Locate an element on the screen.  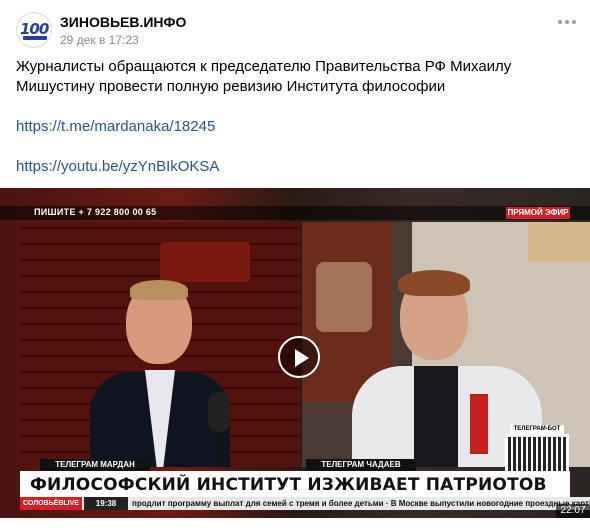
post-header: 100 ЗИНОВЬЕВ.ИНФО 29 дек в 17:23 is located at coordinates (296, 30).